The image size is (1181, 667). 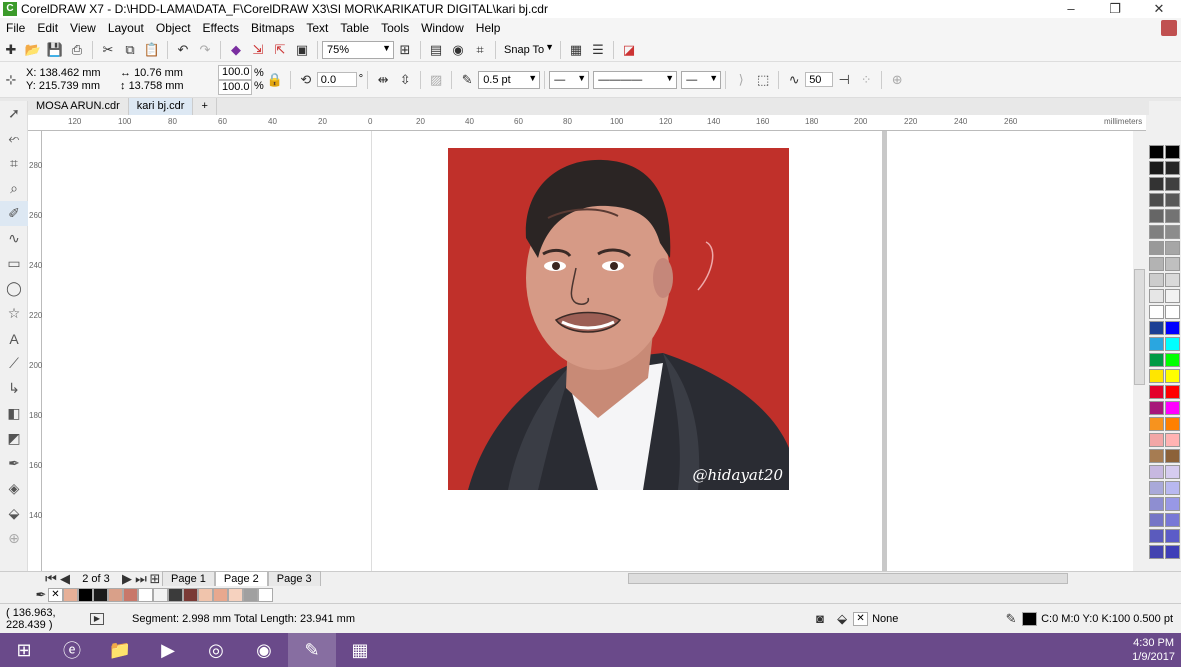 What do you see at coordinates (14, 313) in the screenshot?
I see `polygon-tool-icon: ☆` at bounding box center [14, 313].